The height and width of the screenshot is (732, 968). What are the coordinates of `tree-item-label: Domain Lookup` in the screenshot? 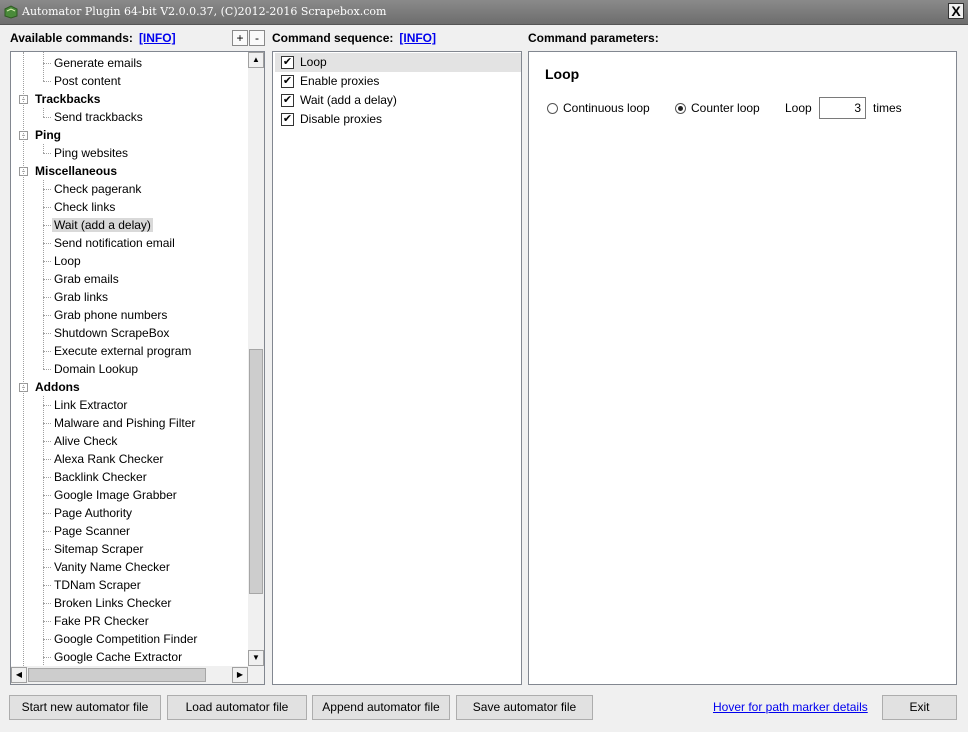 It's located at (96, 369).